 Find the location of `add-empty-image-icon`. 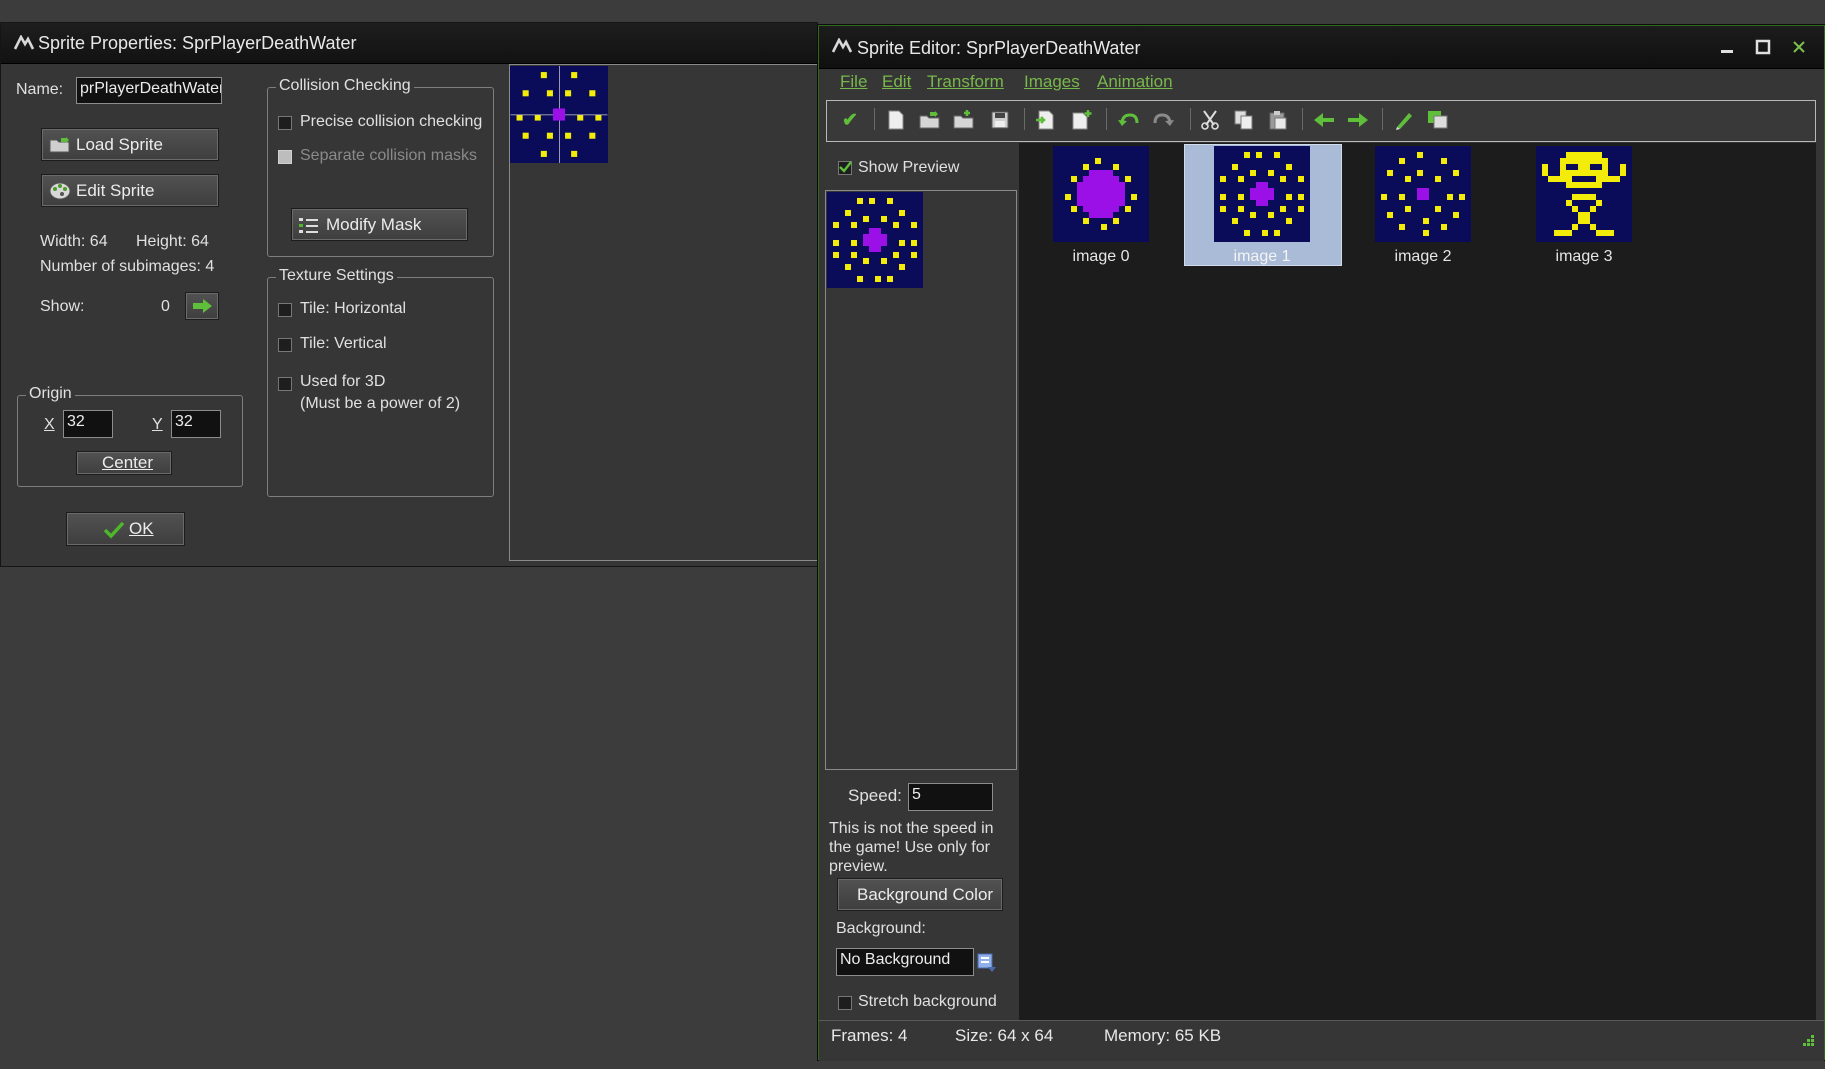

add-empty-image-icon is located at coordinates (1082, 120).